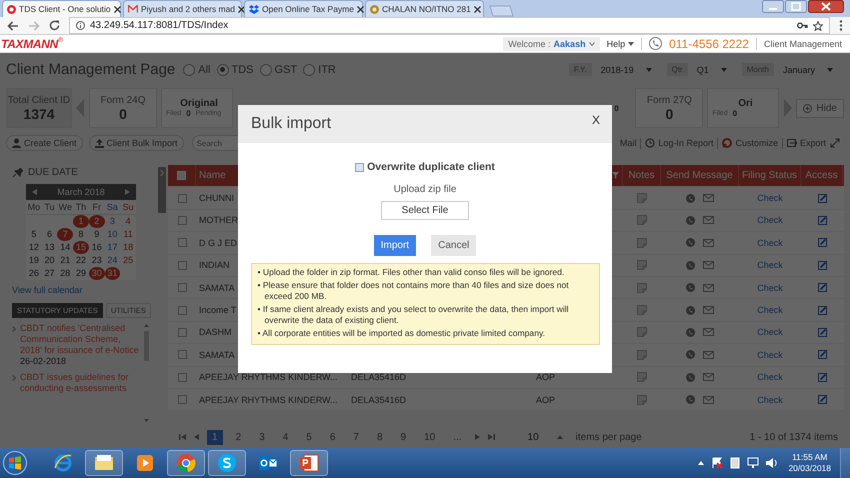  Describe the element at coordinates (54, 26) in the screenshot. I see `reload-icon` at that location.